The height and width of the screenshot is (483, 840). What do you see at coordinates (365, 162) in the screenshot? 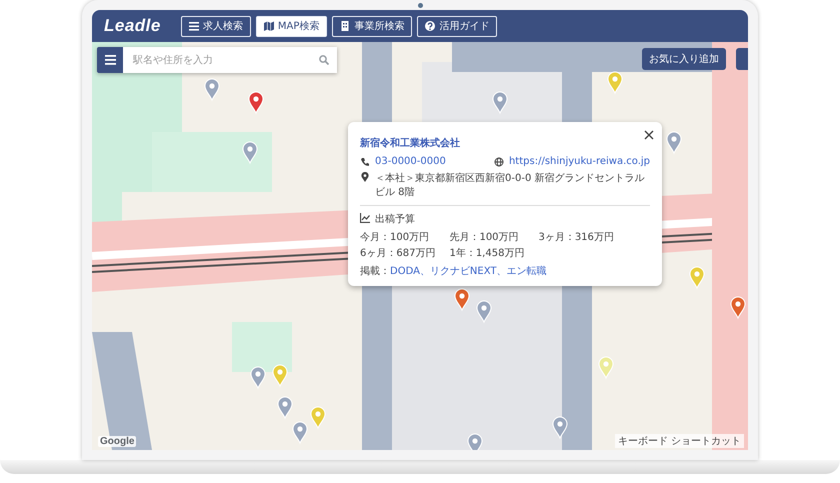
I see `phone-icon` at bounding box center [365, 162].